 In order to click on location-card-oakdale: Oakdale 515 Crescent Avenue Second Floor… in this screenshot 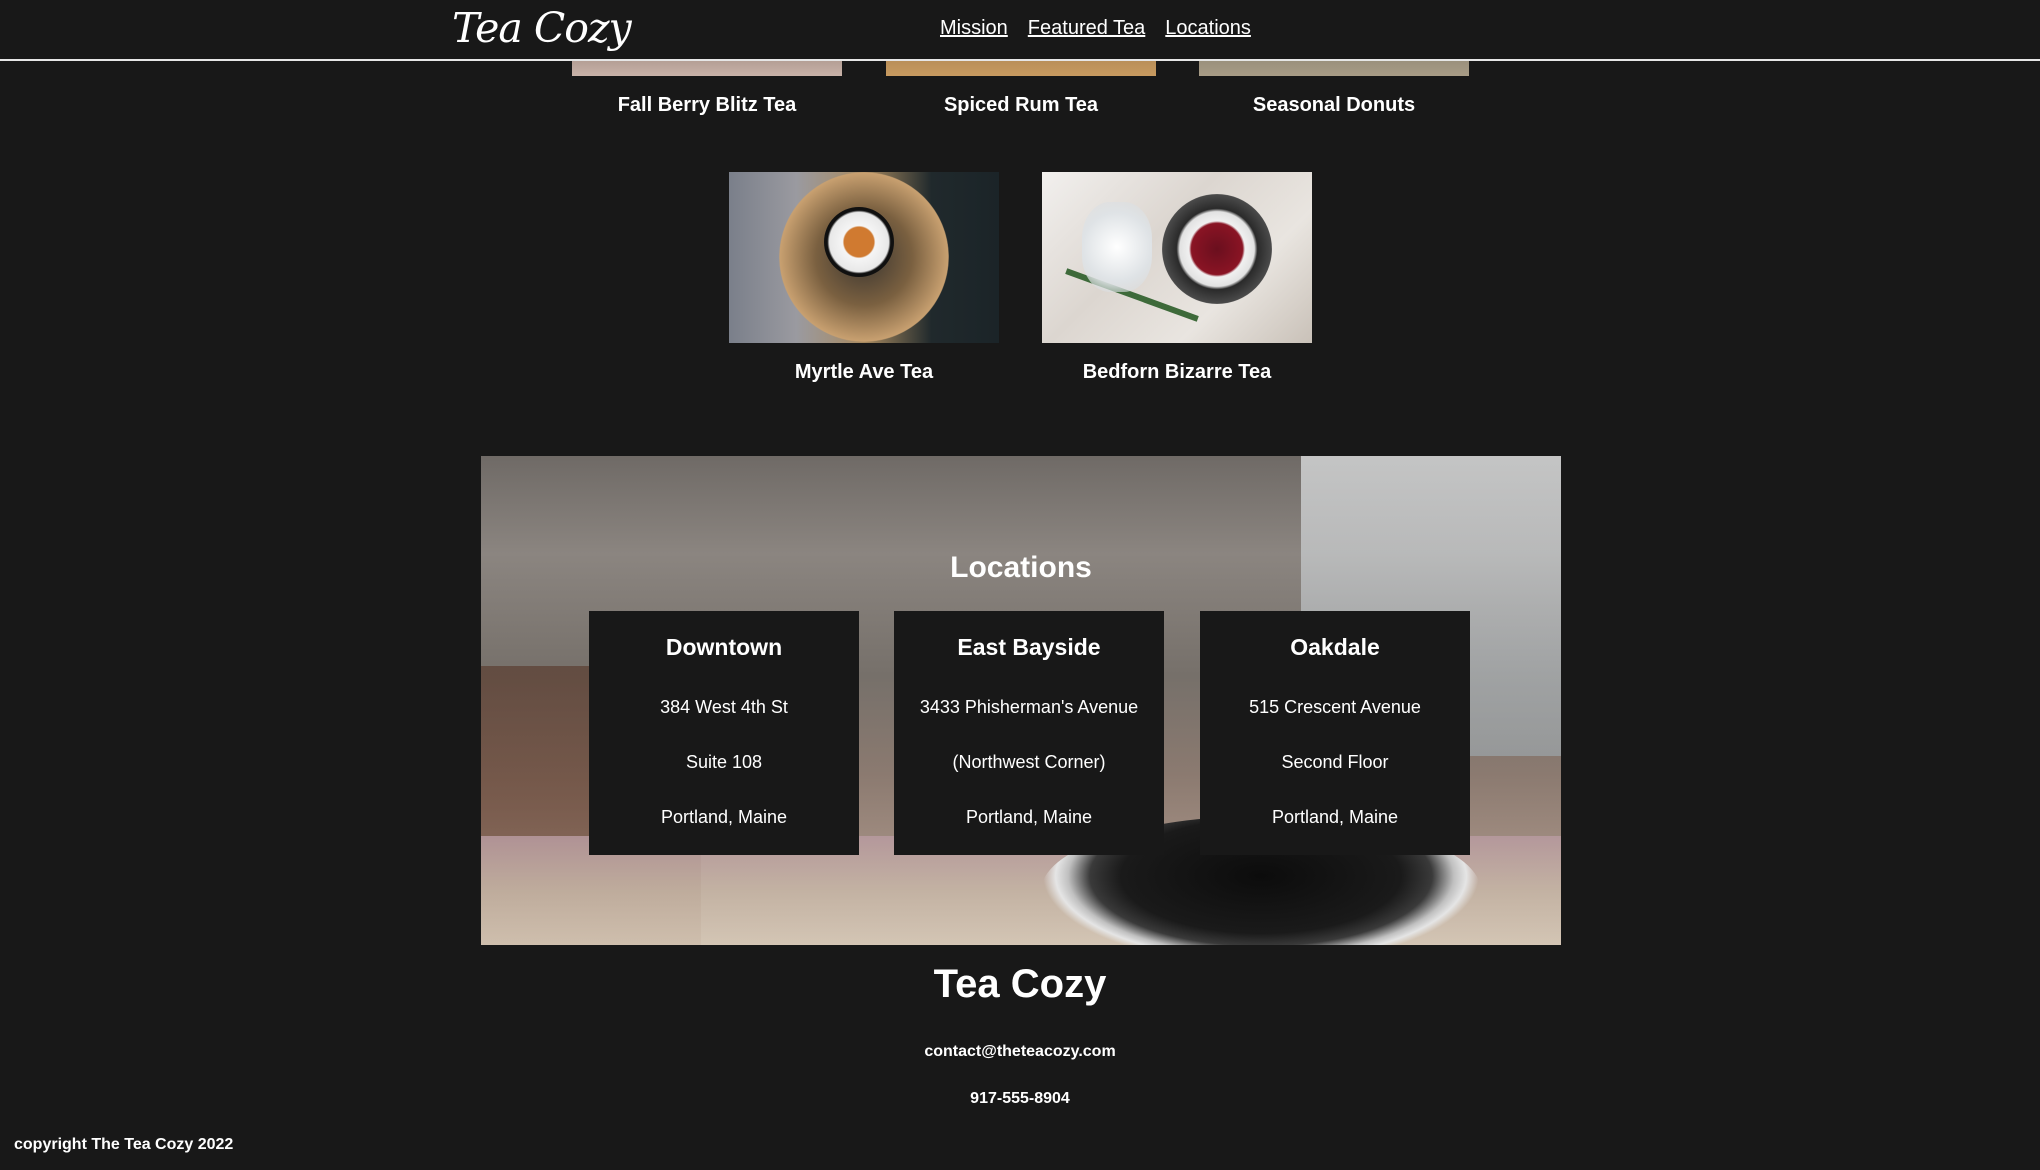, I will do `click(1335, 733)`.